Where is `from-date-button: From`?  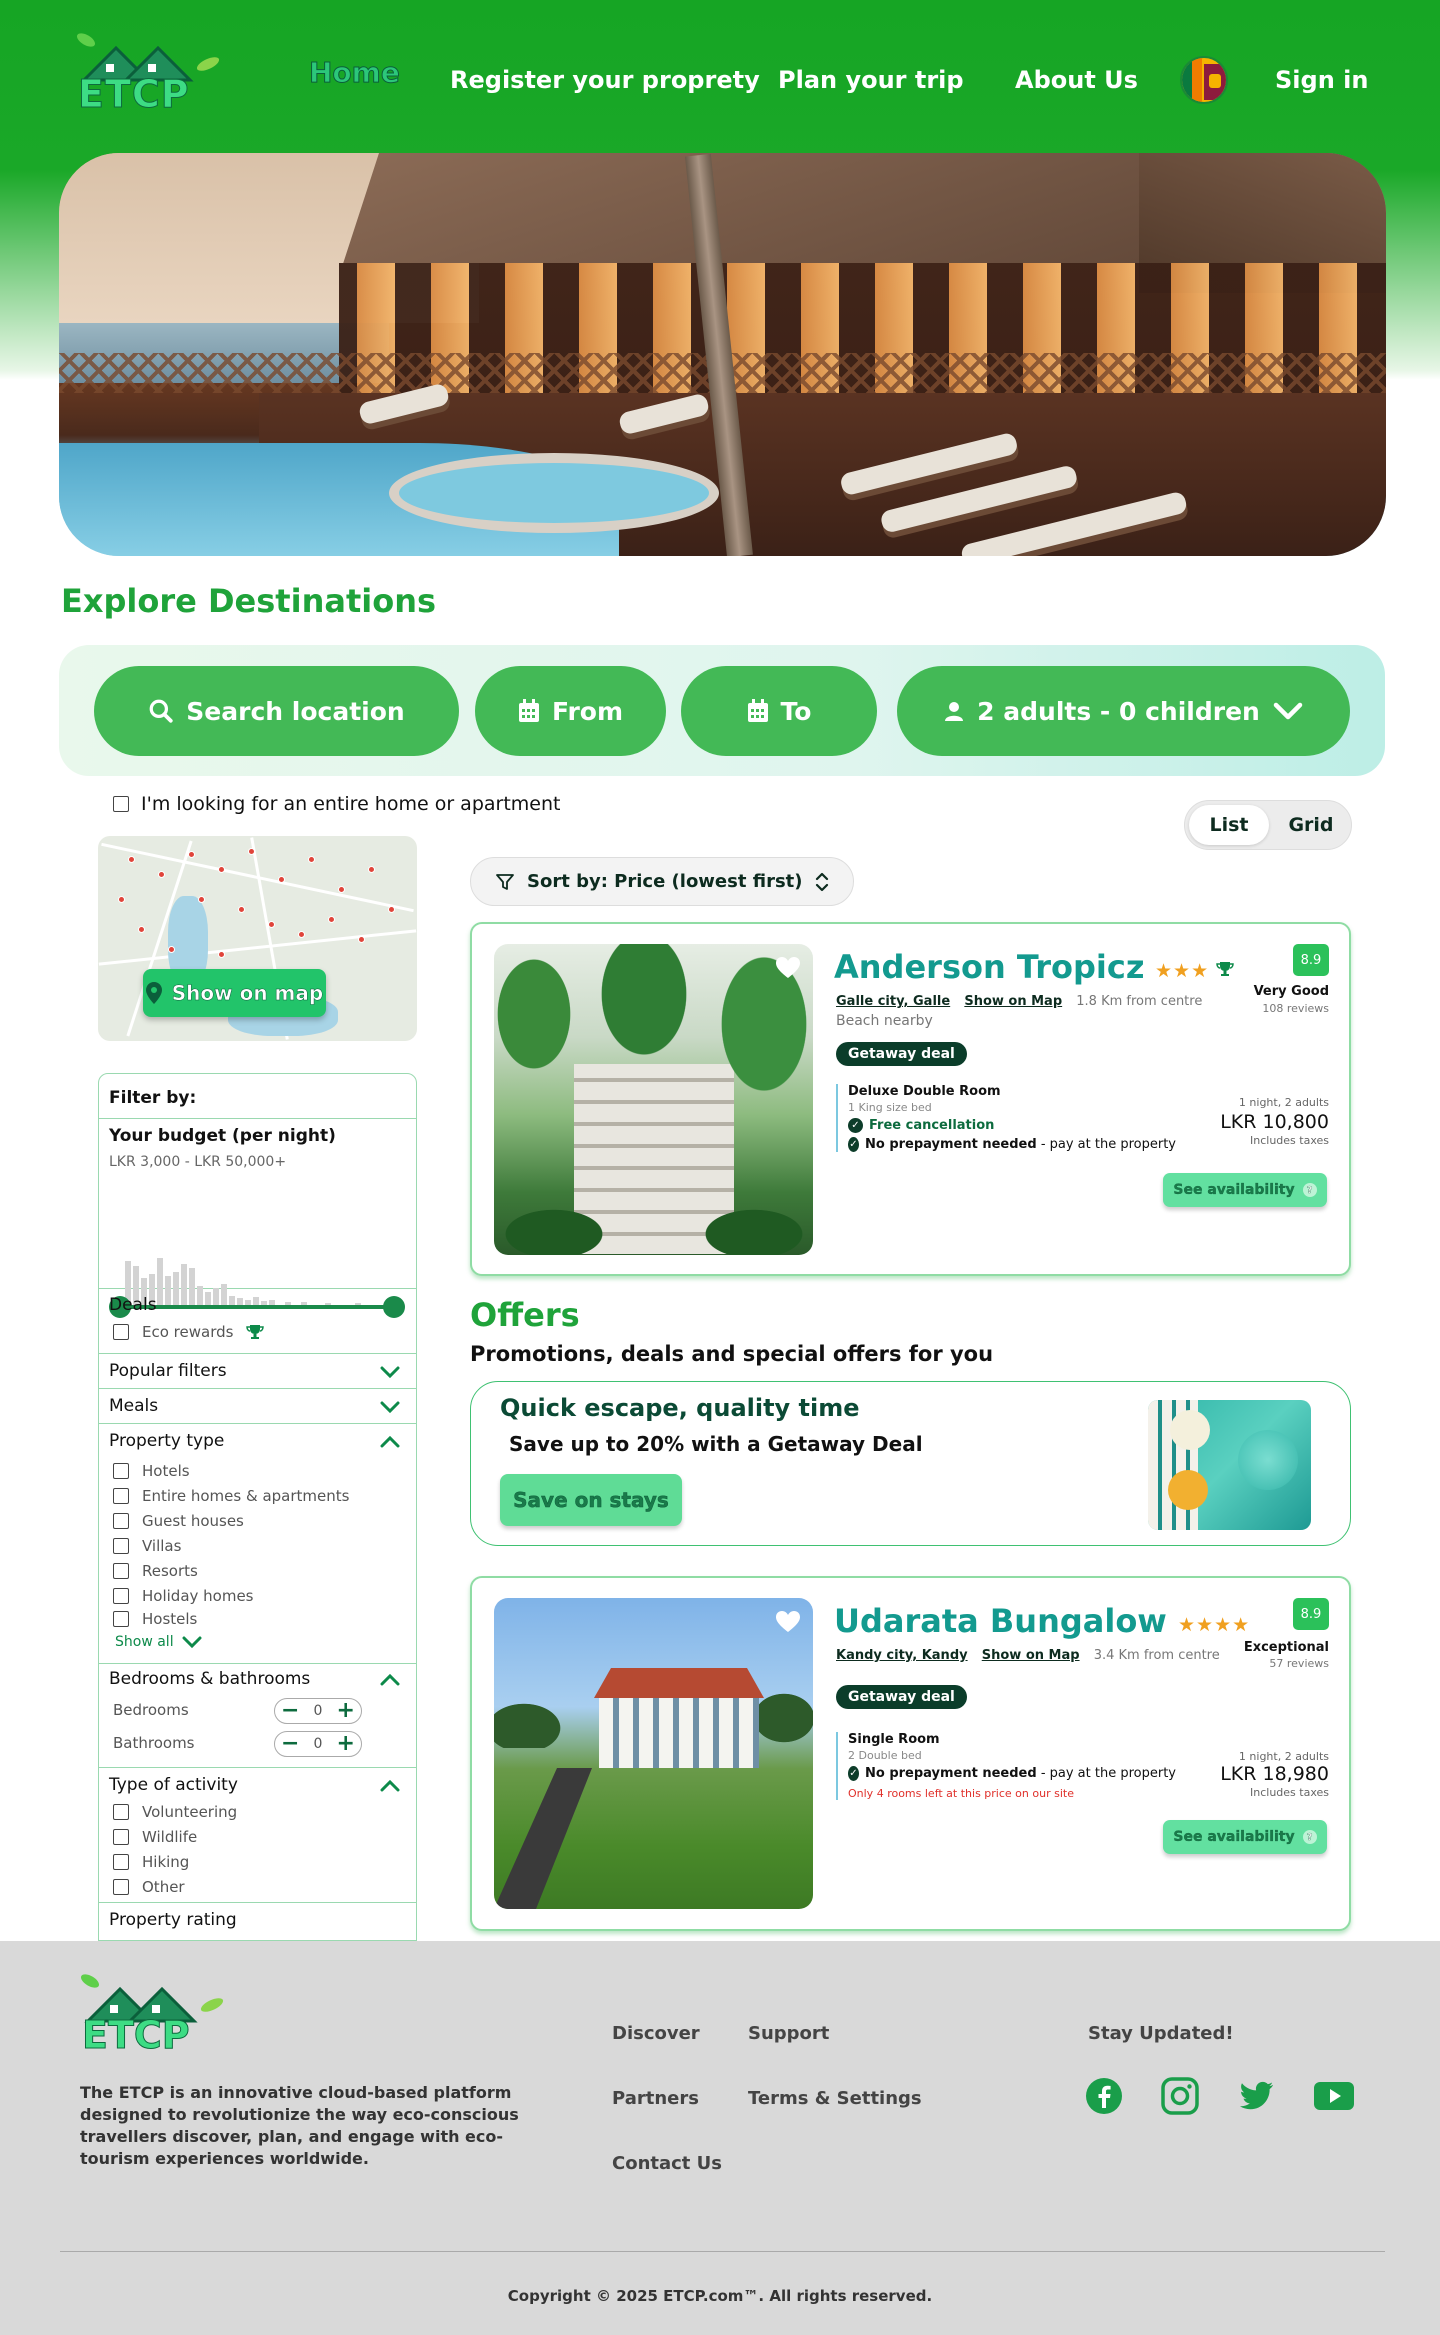 from-date-button: From is located at coordinates (570, 711).